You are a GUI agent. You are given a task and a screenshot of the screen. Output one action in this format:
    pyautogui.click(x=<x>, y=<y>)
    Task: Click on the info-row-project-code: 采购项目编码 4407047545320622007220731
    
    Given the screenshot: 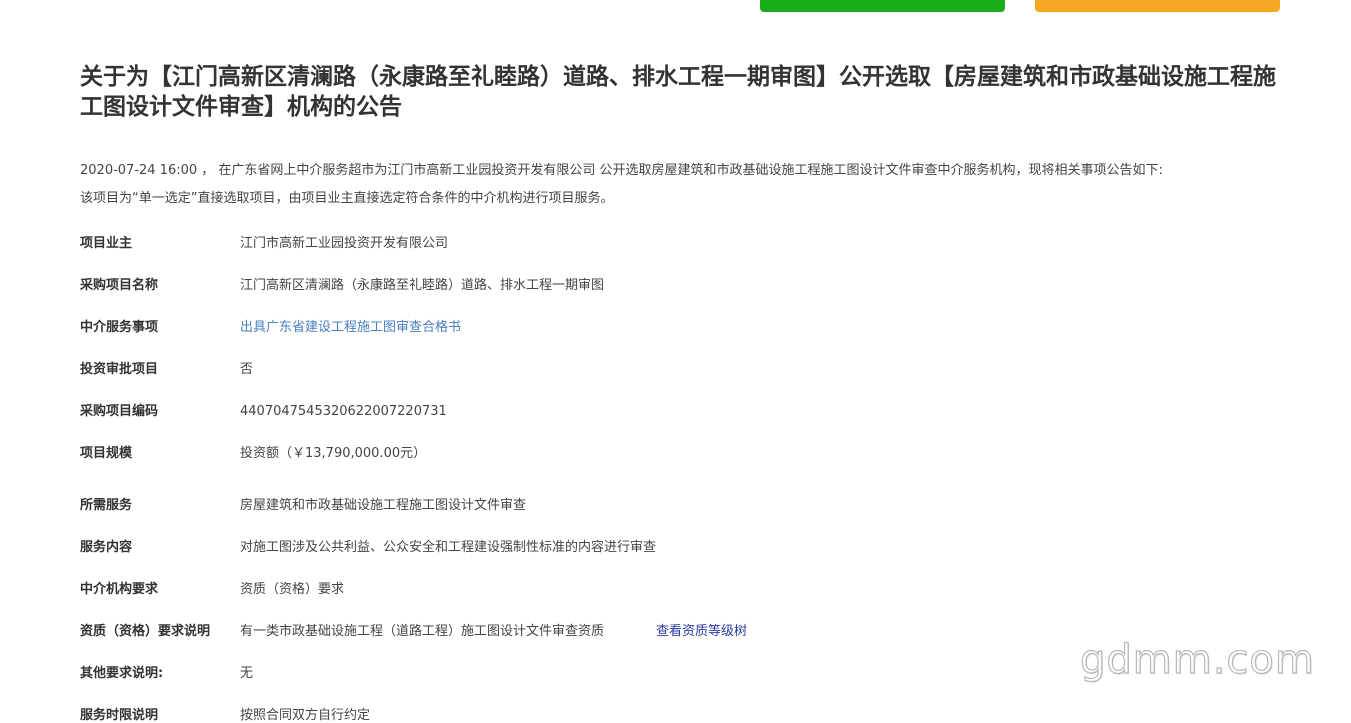 What is the action you would take?
    pyautogui.click(x=630, y=412)
    